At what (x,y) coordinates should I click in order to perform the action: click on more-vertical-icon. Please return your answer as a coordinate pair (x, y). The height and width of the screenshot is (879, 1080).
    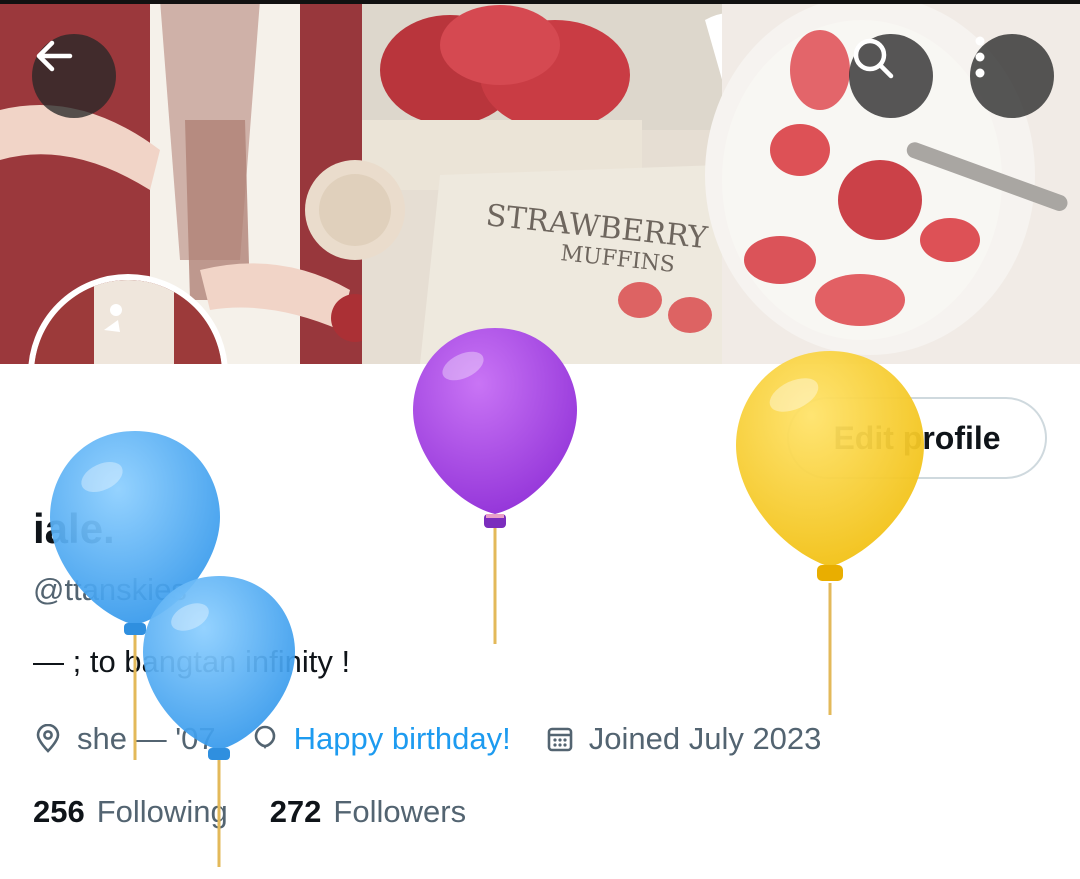
    Looking at the image, I should click on (980, 57).